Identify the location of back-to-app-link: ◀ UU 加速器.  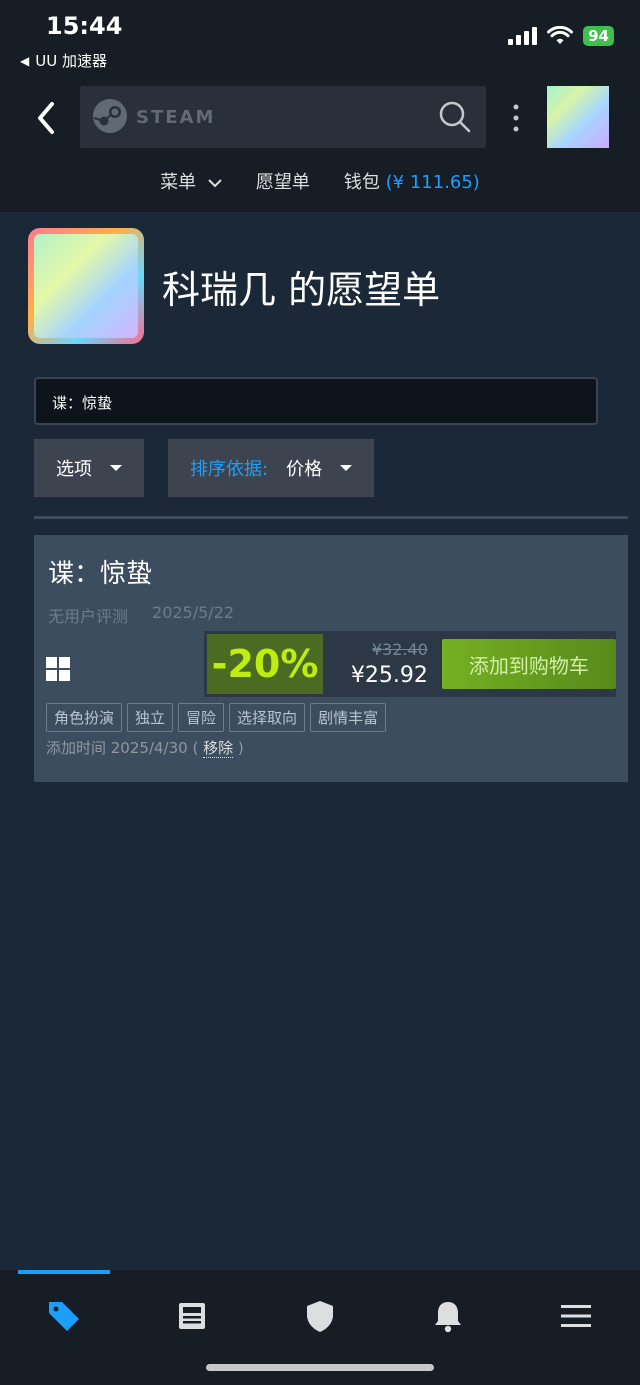
(63, 60).